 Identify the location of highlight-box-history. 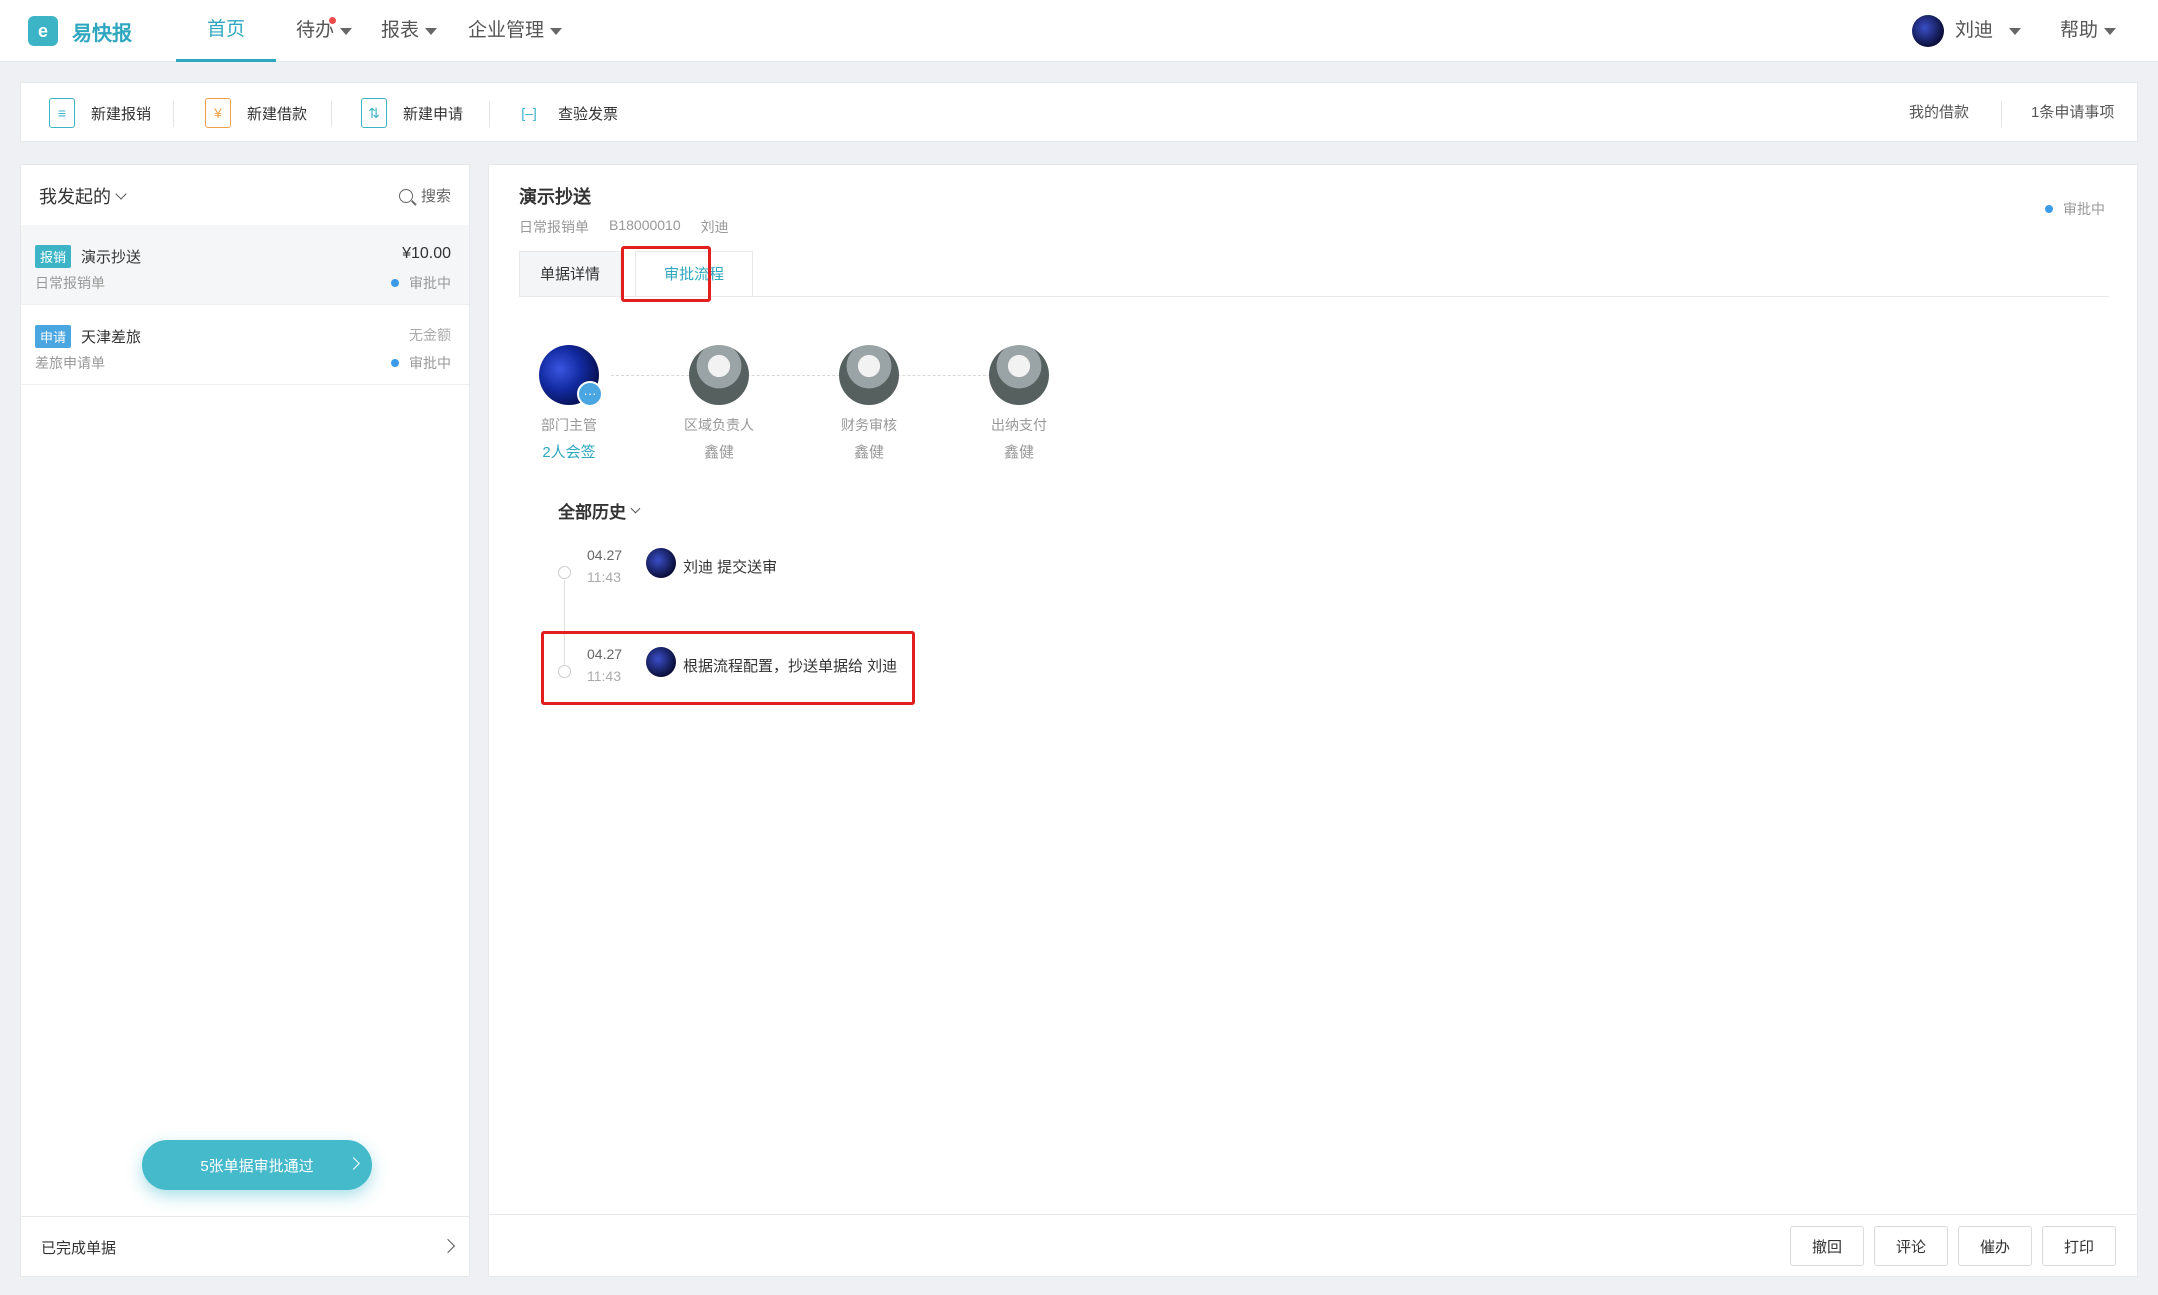
(728, 668).